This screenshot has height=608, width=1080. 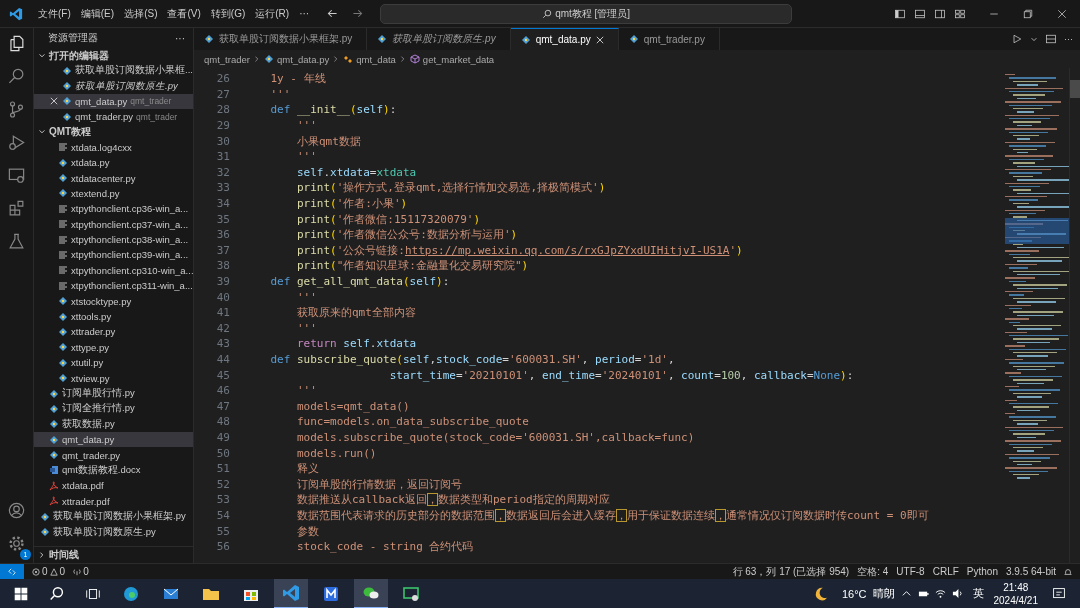 I want to click on settings-icon, so click(x=16, y=543).